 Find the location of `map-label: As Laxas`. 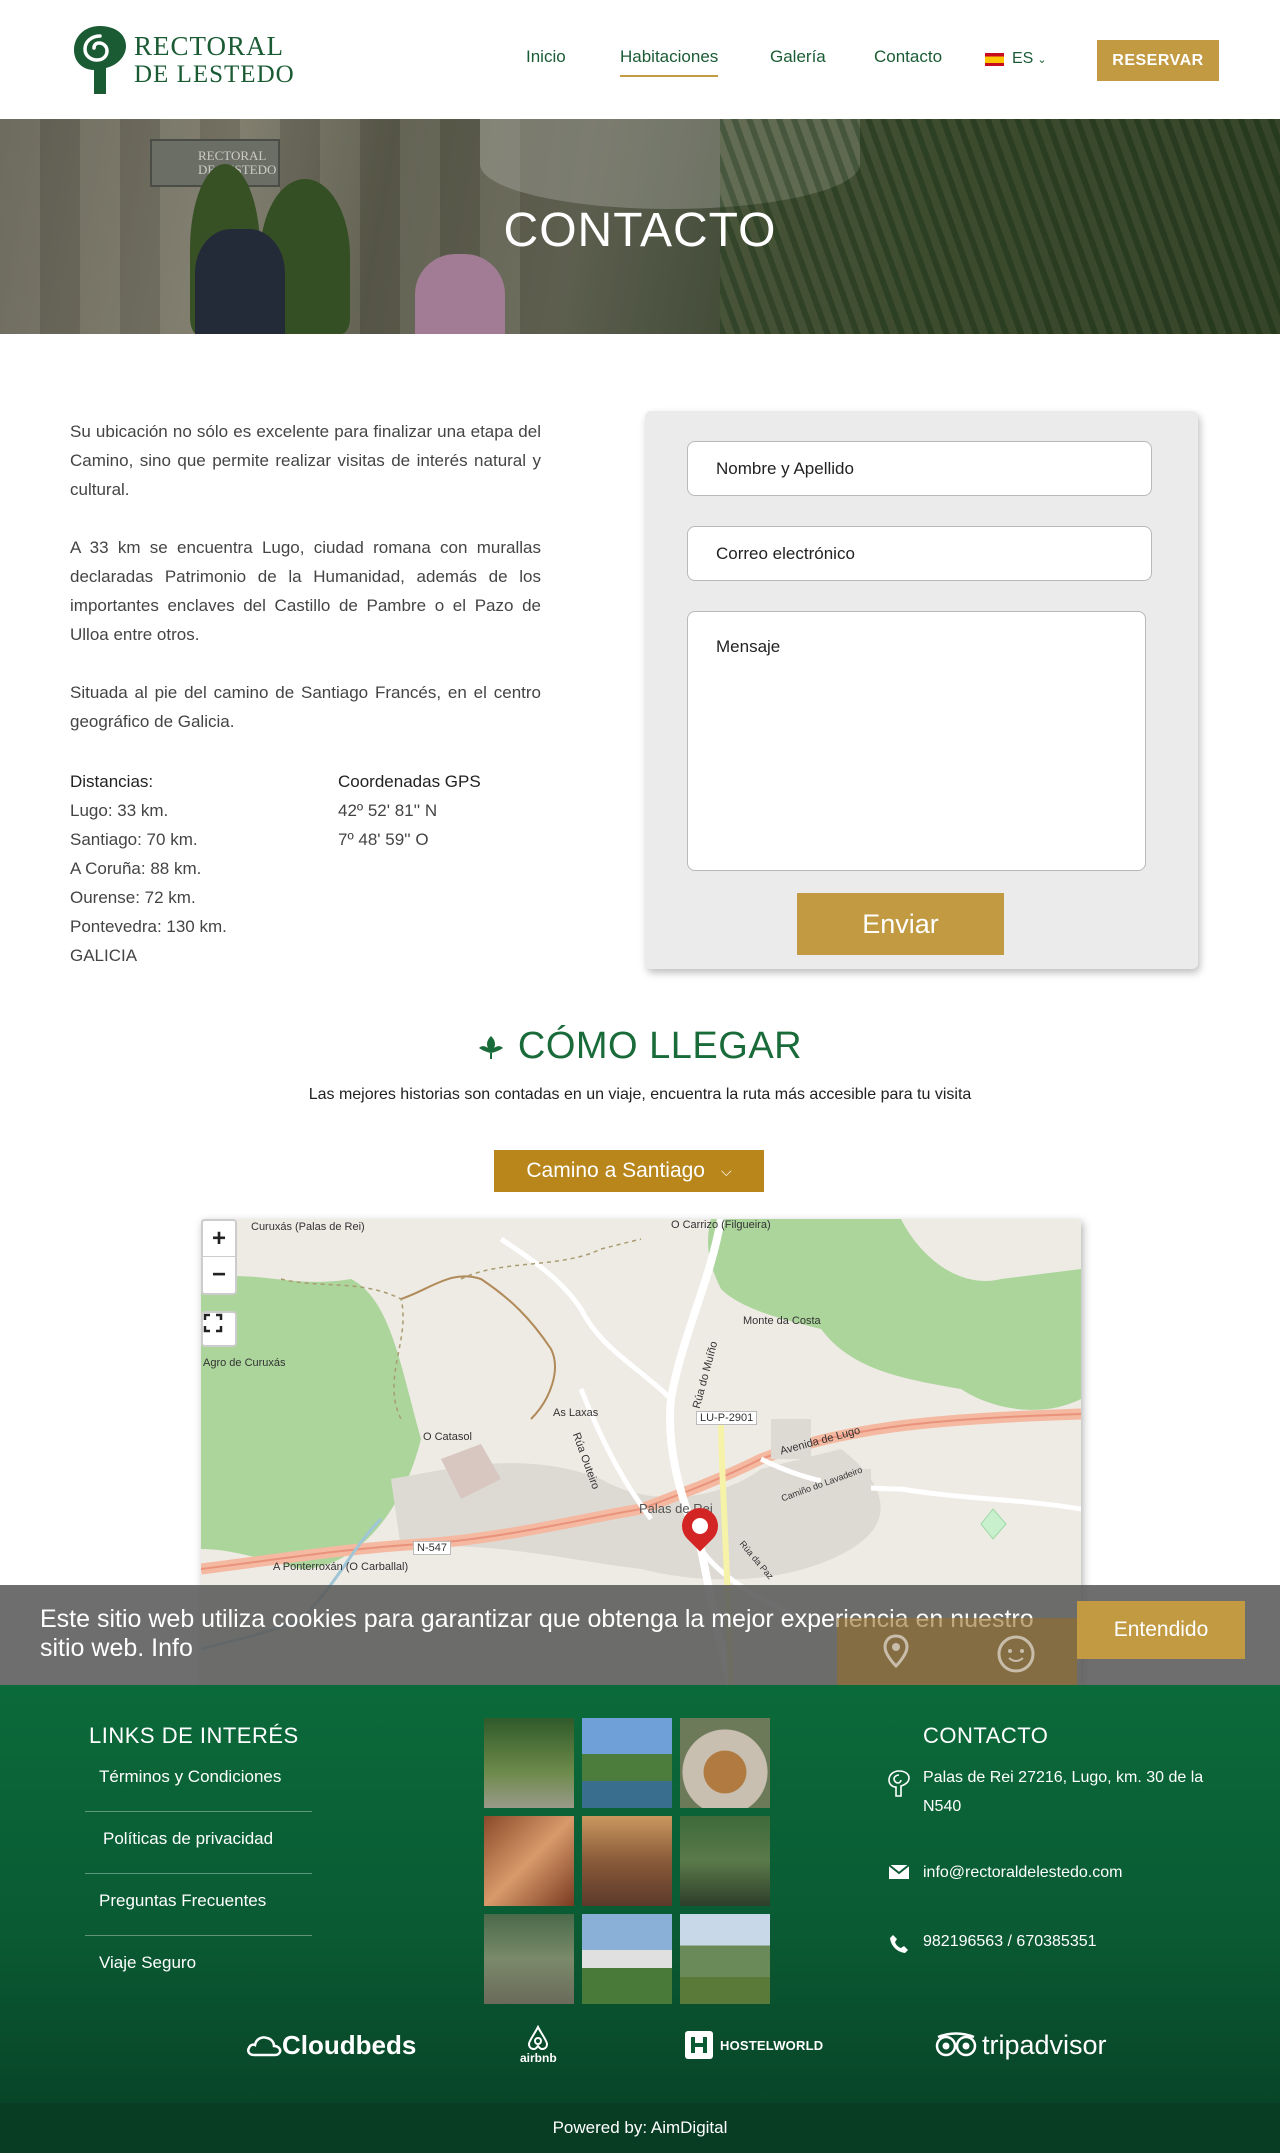

map-label: As Laxas is located at coordinates (576, 1413).